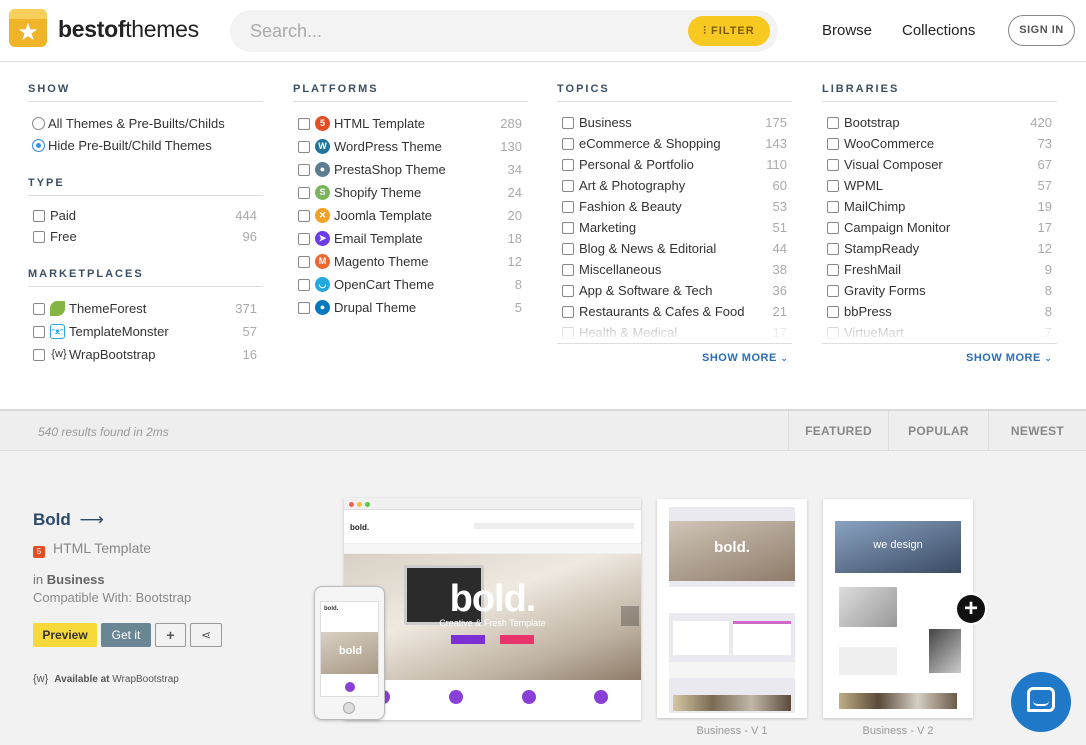 Image resolution: width=1086 pixels, height=745 pixels. I want to click on topics-show-more: SHOW MORE ⌄, so click(745, 358).